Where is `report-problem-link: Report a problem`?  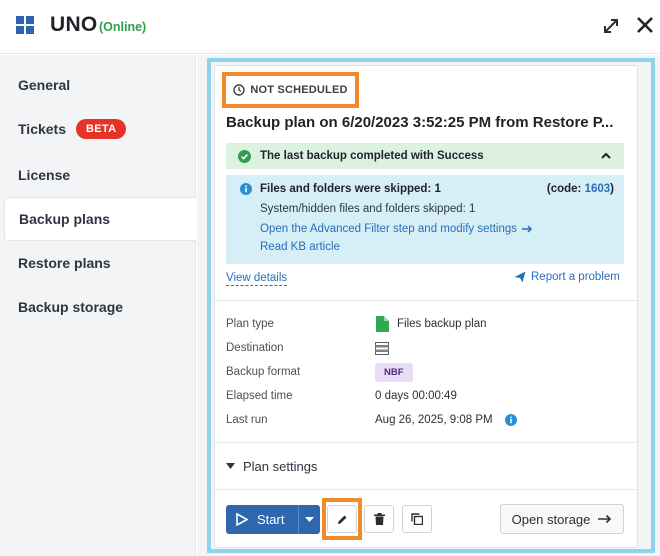
report-problem-link: Report a problem is located at coordinates (567, 277).